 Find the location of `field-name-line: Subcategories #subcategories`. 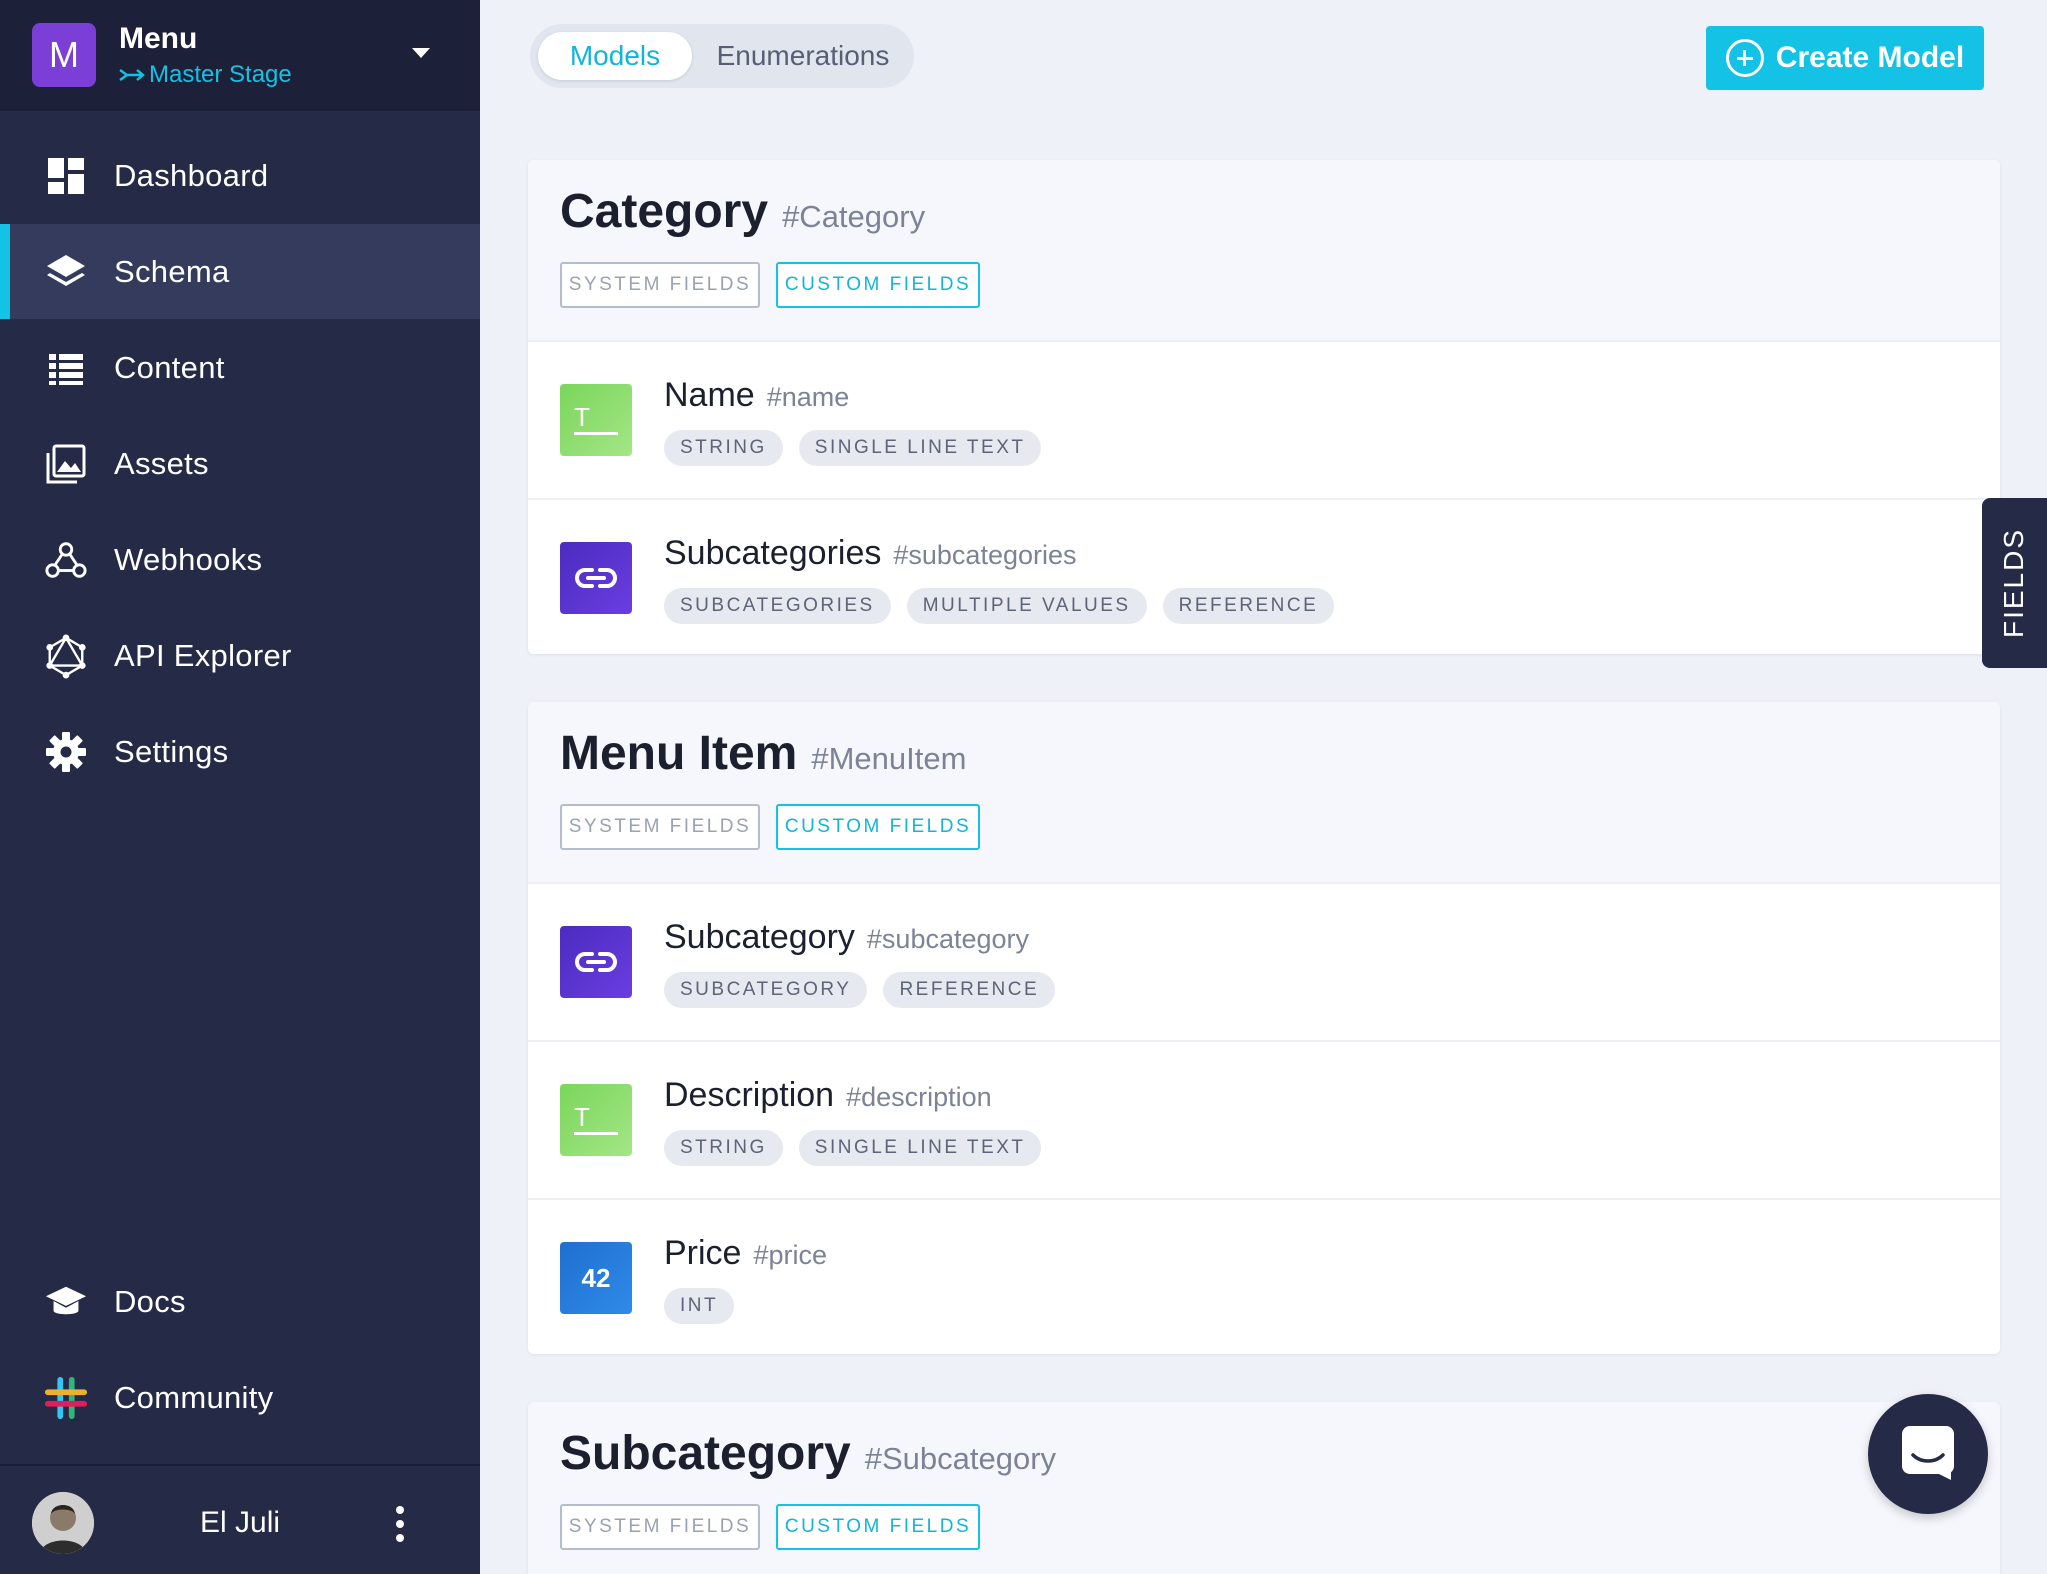

field-name-line: Subcategories #subcategories is located at coordinates (870, 553).